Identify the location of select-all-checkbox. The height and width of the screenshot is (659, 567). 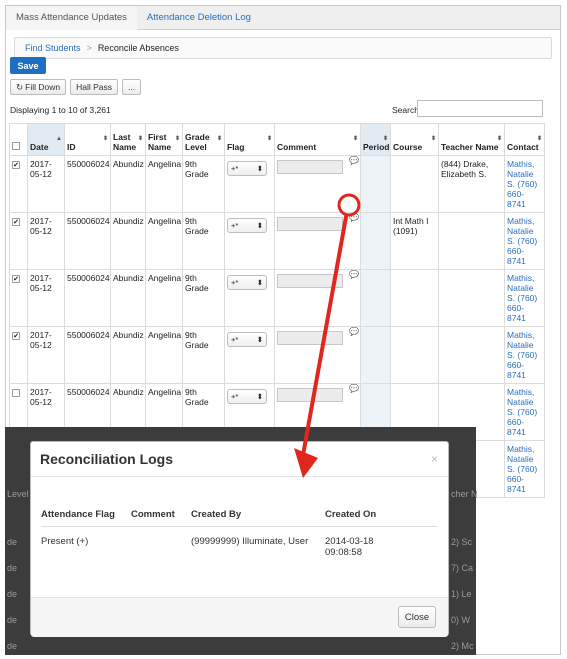
(16, 146).